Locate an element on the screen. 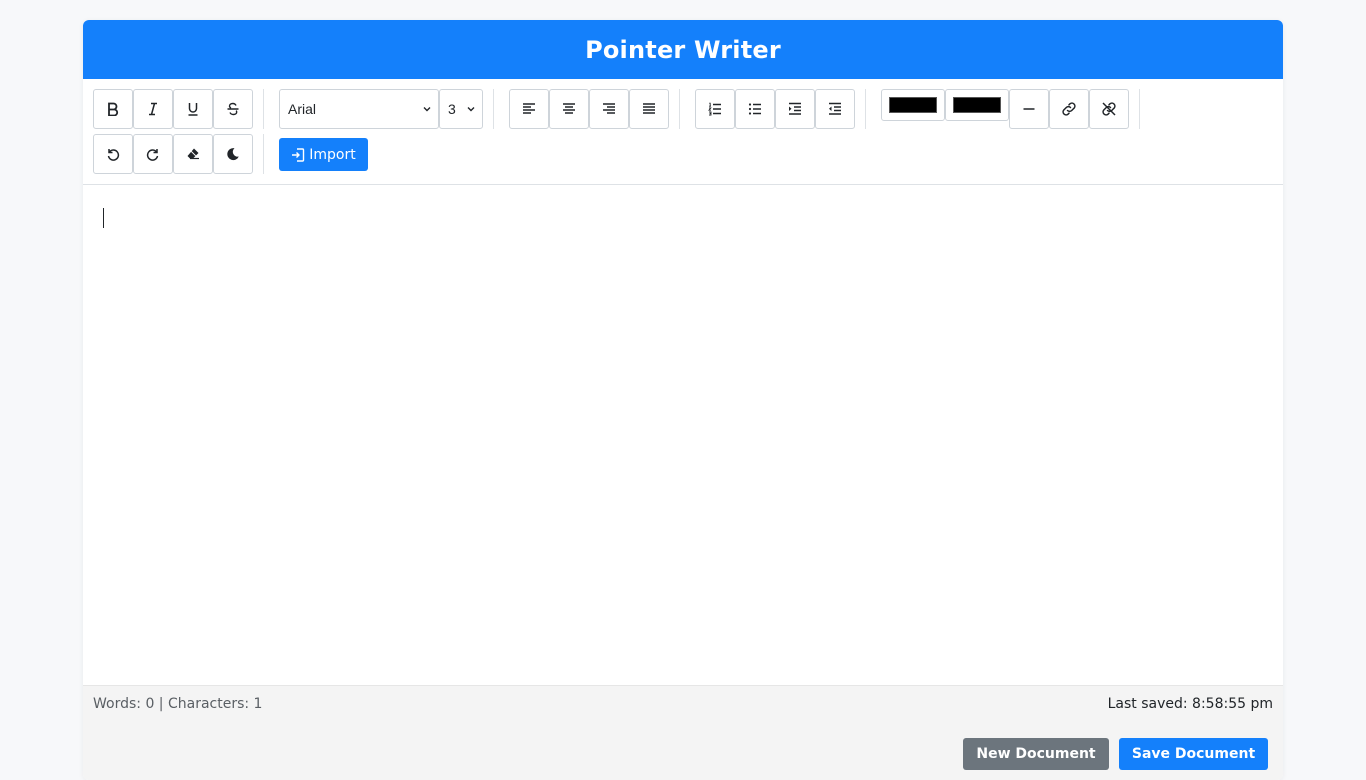 The image size is (1366, 780). highlight-color-swatch is located at coordinates (977, 105).